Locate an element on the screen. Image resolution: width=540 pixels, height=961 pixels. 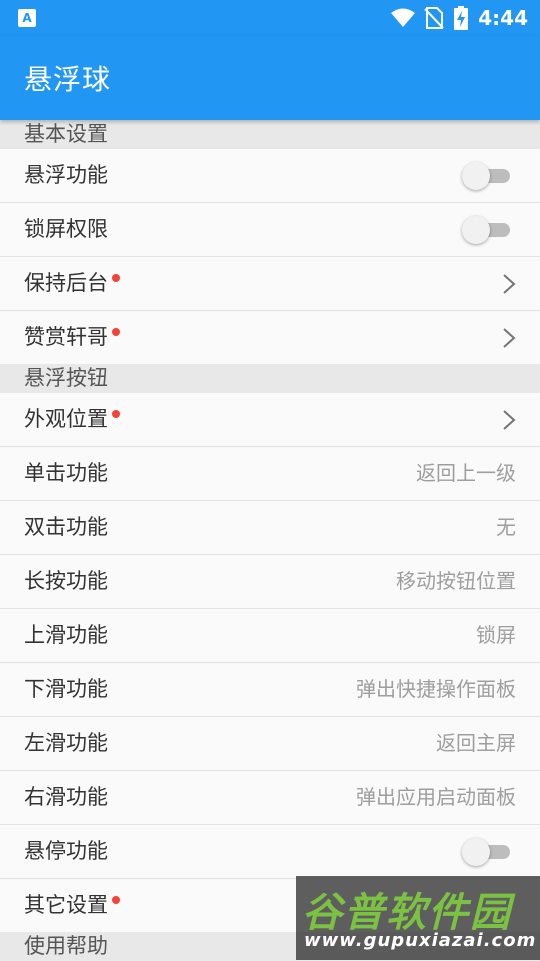
page-title: 悬浮球 is located at coordinates (68, 79).